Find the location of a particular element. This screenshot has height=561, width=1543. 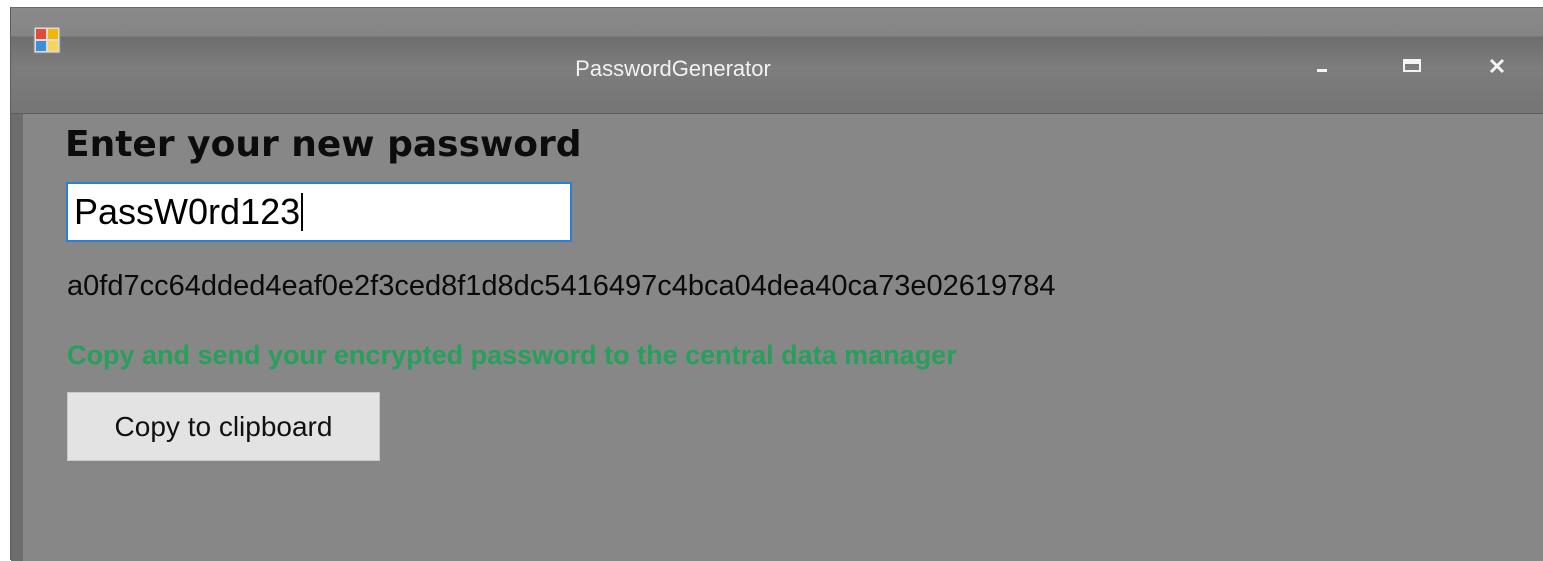

copy-to-clipboard-button: Copy to clipboard is located at coordinates (223, 426).